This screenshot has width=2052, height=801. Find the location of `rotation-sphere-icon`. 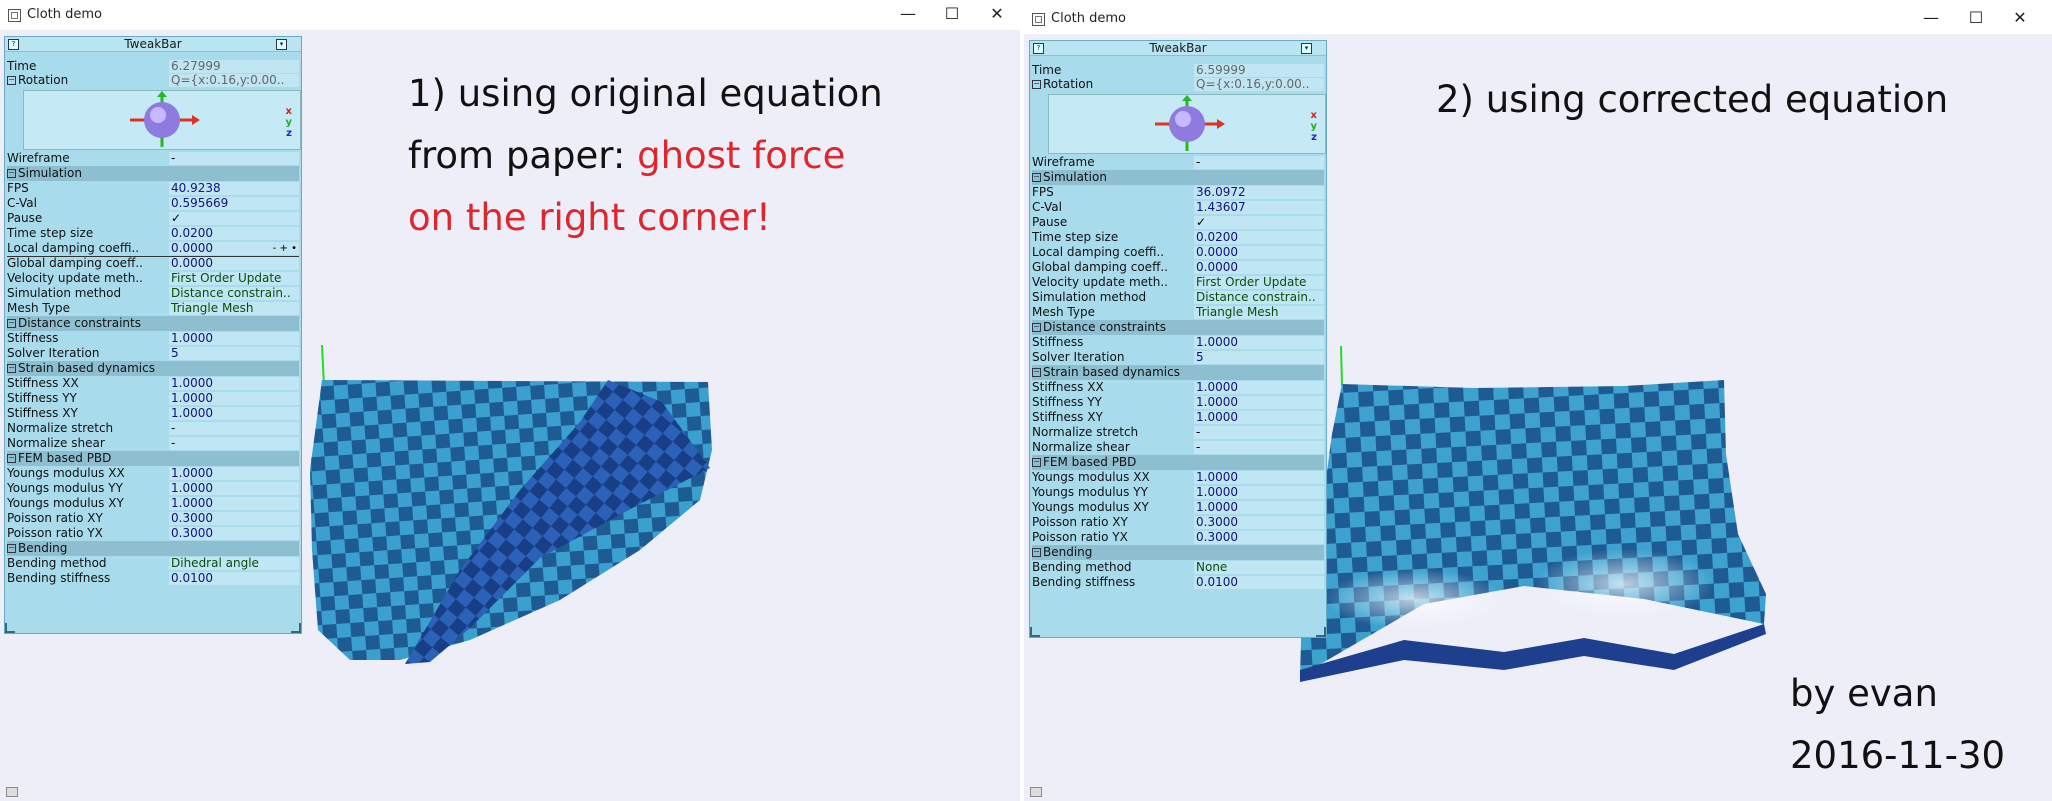

rotation-sphere-icon is located at coordinates (1187, 124).